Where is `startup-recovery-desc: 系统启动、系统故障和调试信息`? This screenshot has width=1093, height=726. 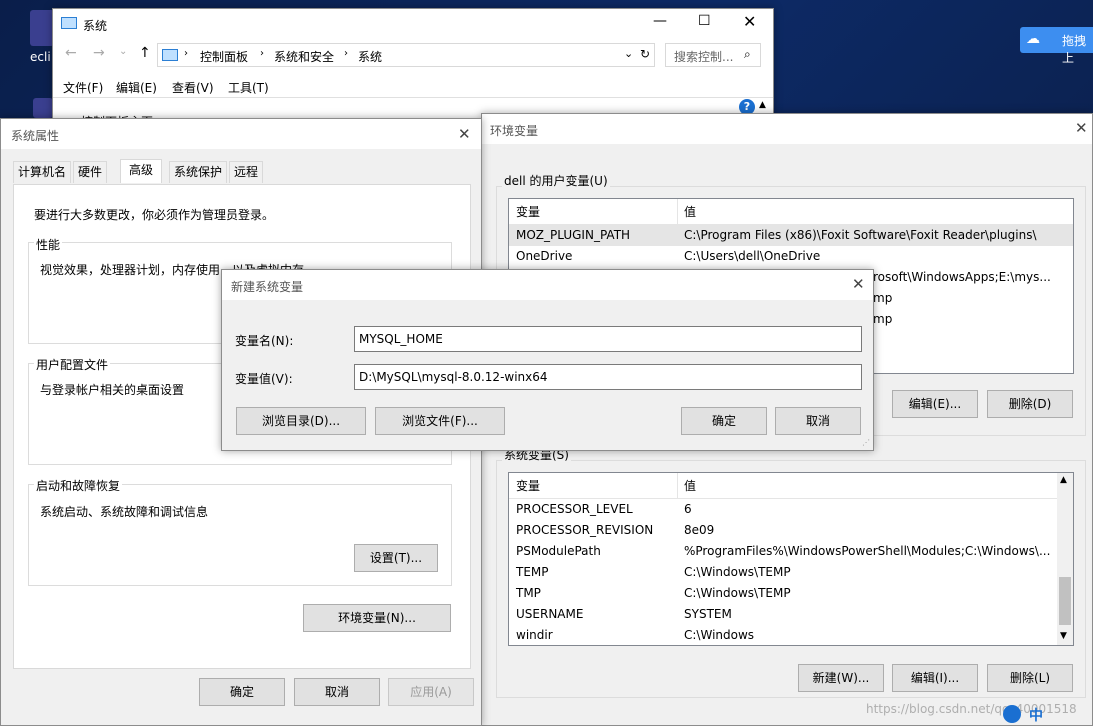
startup-recovery-desc: 系统启动、系统故障和调试信息 is located at coordinates (124, 512).